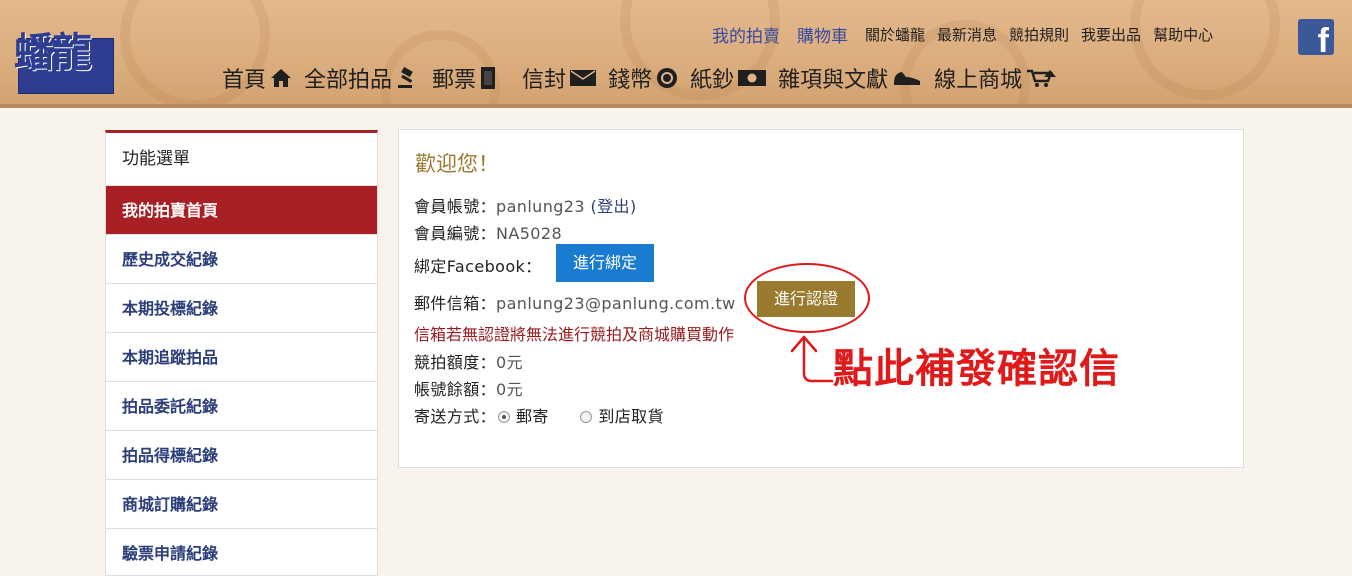  Describe the element at coordinates (752, 78) in the screenshot. I see `banknote-icon` at that location.